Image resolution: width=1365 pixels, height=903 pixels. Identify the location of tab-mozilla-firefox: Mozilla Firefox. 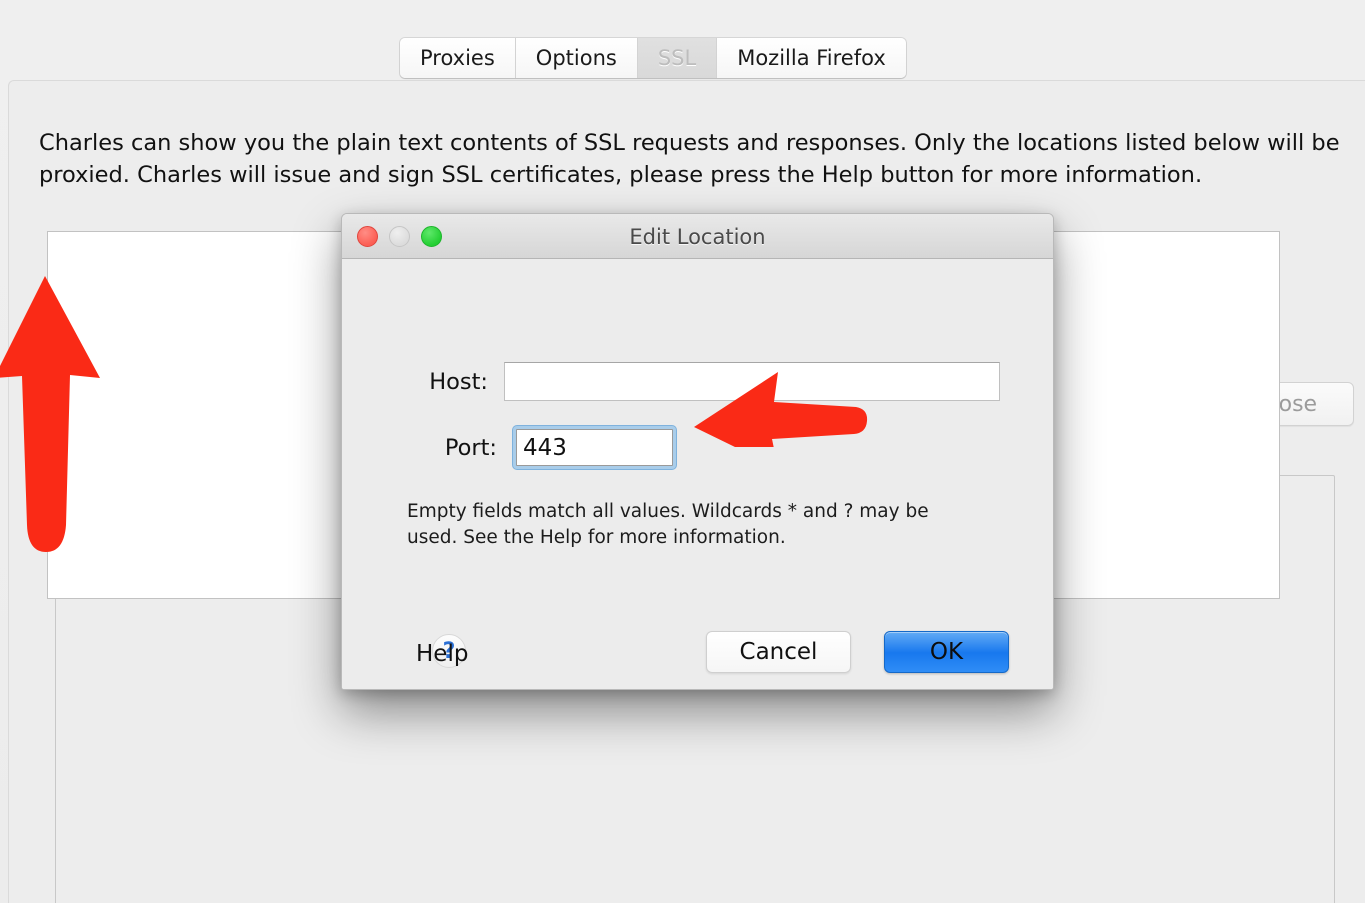
(811, 58).